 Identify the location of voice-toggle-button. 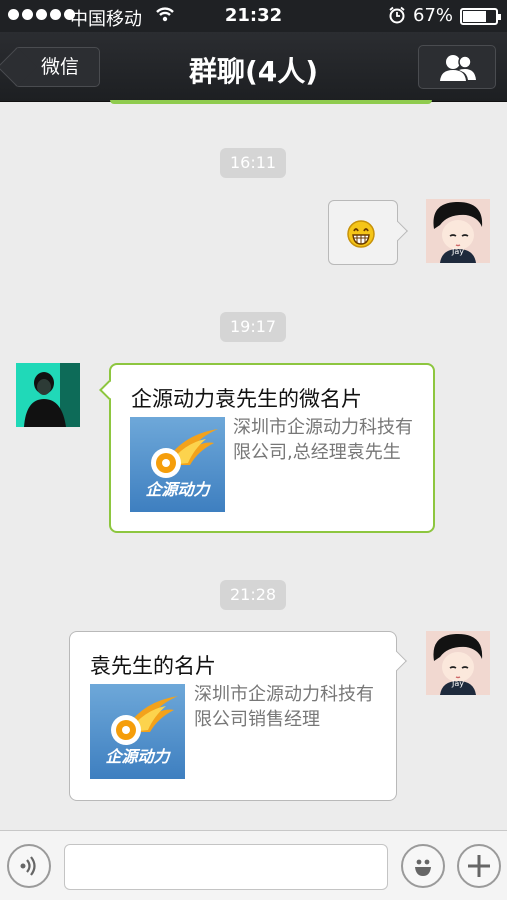
(29, 866).